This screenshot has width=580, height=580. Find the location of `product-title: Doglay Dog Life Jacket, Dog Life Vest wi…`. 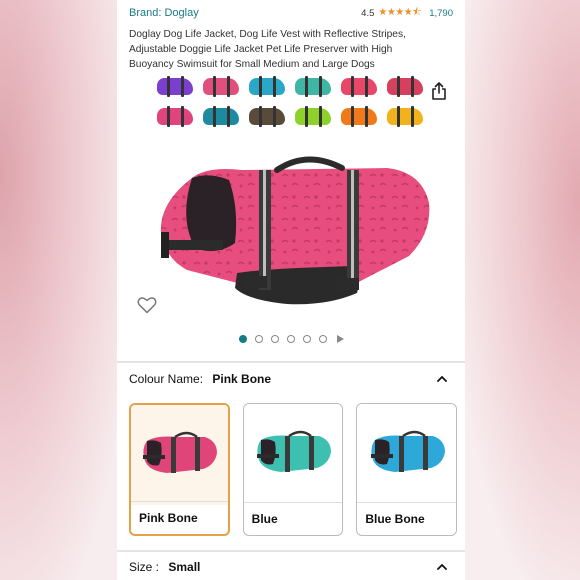

product-title: Doglay Dog Life Jacket, Dog Life Vest wi… is located at coordinates (267, 49).